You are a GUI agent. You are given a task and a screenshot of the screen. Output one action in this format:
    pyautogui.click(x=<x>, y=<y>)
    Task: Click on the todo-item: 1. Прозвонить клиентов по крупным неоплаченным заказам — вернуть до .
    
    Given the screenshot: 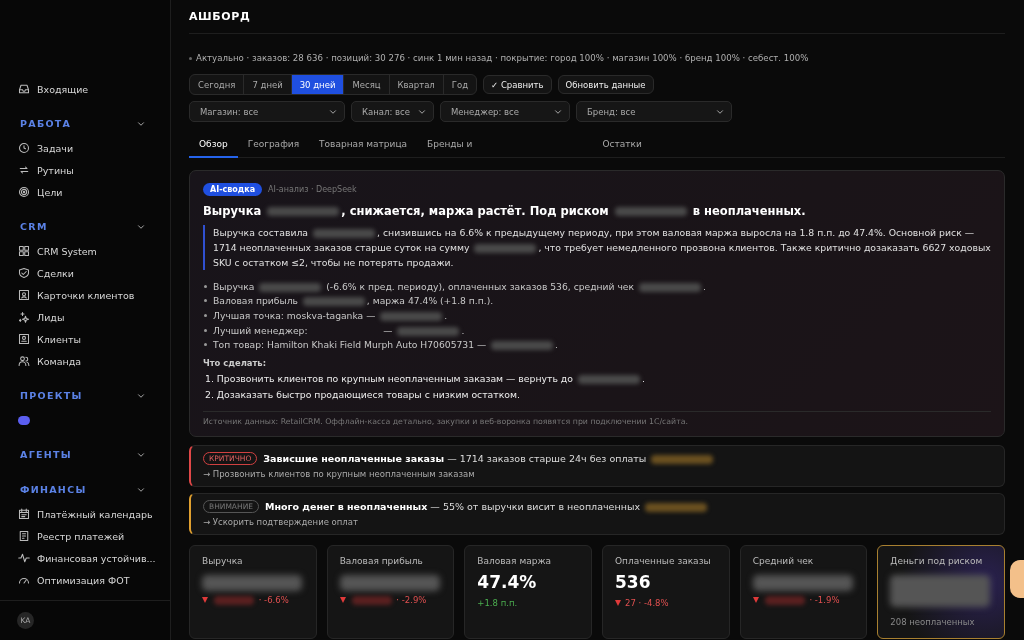 What is the action you would take?
    pyautogui.click(x=425, y=379)
    